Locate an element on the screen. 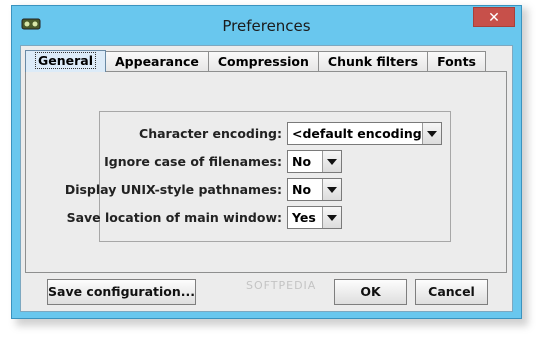 The height and width of the screenshot is (337, 542). unix-paths-value: No is located at coordinates (302, 189).